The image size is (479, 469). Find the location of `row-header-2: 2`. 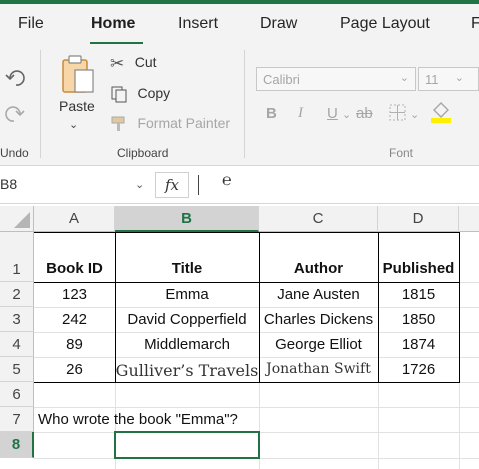

row-header-2: 2 is located at coordinates (17, 294).